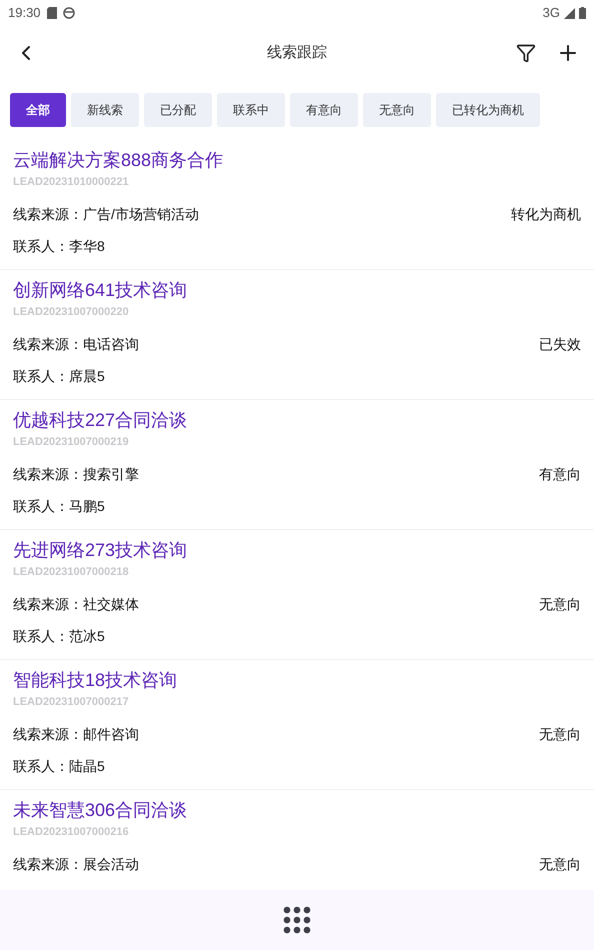 The width and height of the screenshot is (594, 950). I want to click on filter-tab: 新线索, so click(105, 110).